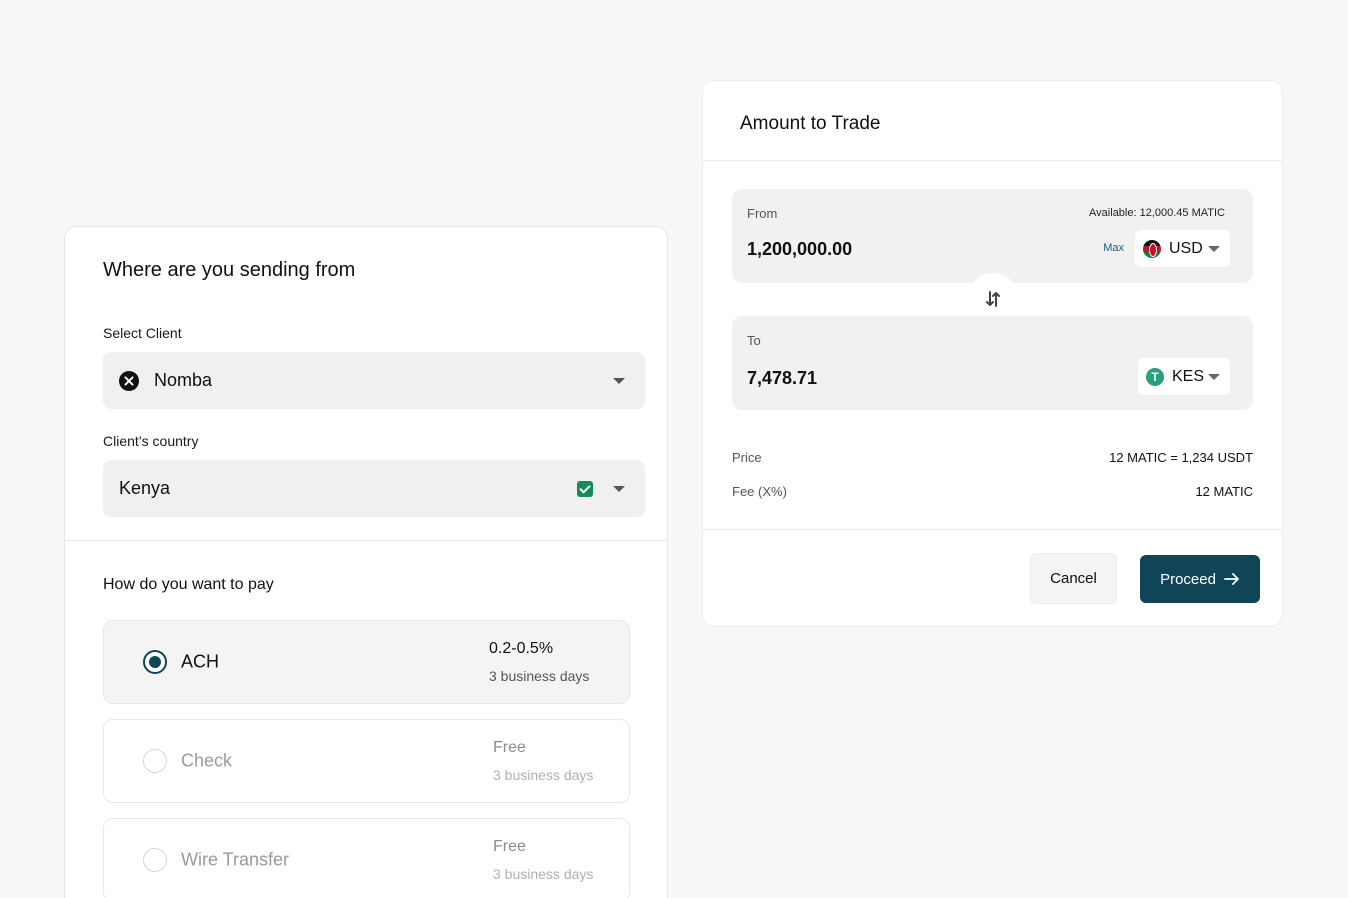 This screenshot has width=1348, height=898. I want to click on payment-option-check: Check Free 3 business days, so click(366, 761).